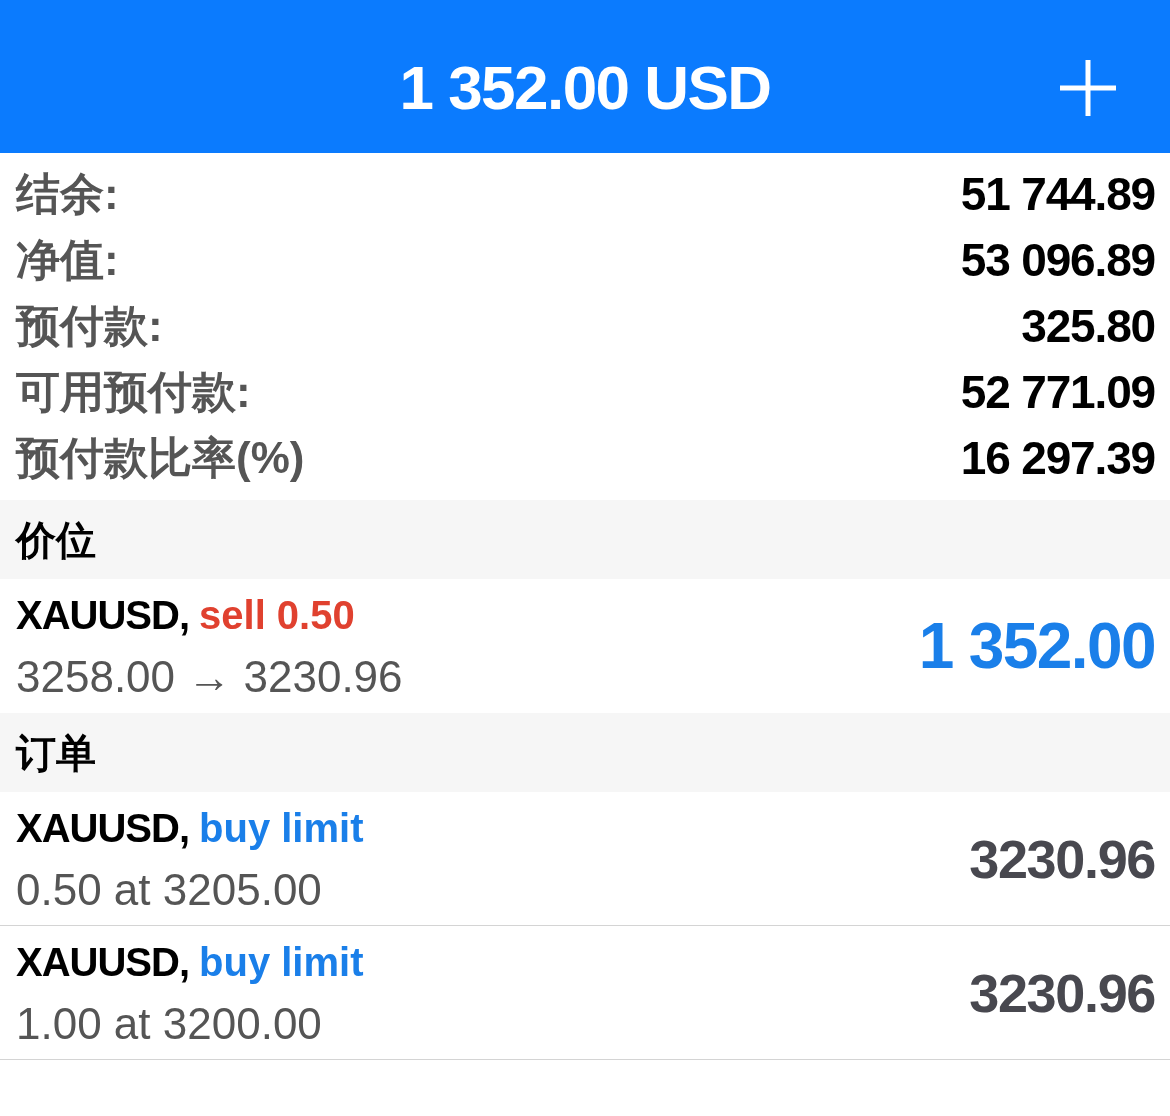 The height and width of the screenshot is (1116, 1170). What do you see at coordinates (169, 1023) in the screenshot?
I see `detail-label: 1.00 at 3200.00` at bounding box center [169, 1023].